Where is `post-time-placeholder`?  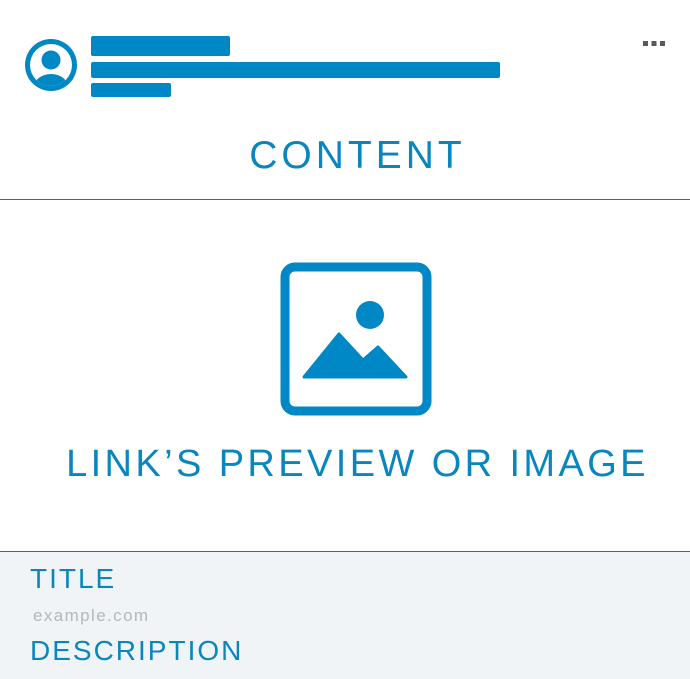 post-time-placeholder is located at coordinates (131, 90).